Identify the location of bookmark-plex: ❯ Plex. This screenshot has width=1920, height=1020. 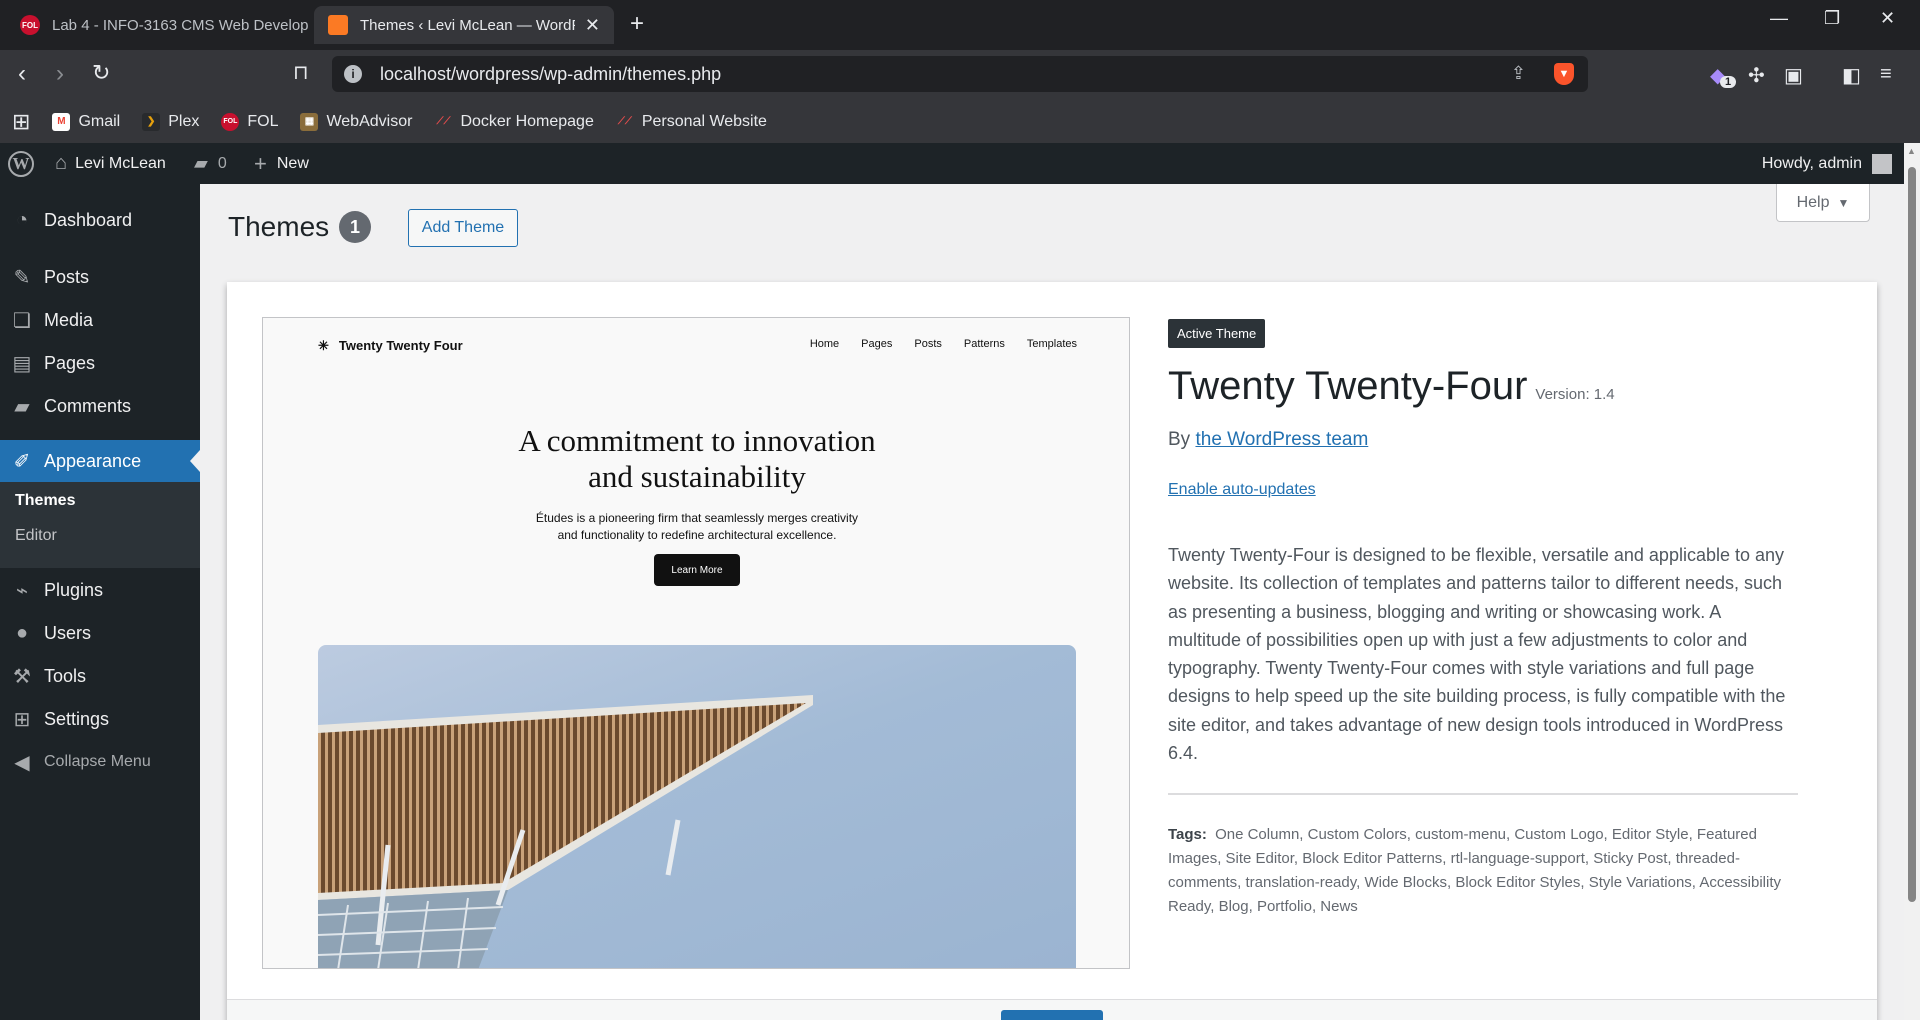
(170, 121).